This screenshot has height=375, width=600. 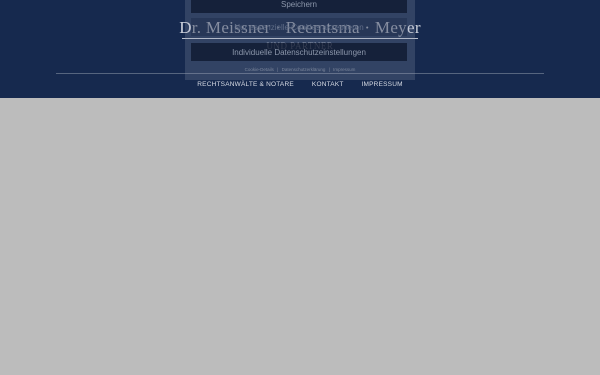 I want to click on nav-item-rechtsanwaelte-notare: RECHTSANWÄLTE & NOTARE, so click(x=245, y=84).